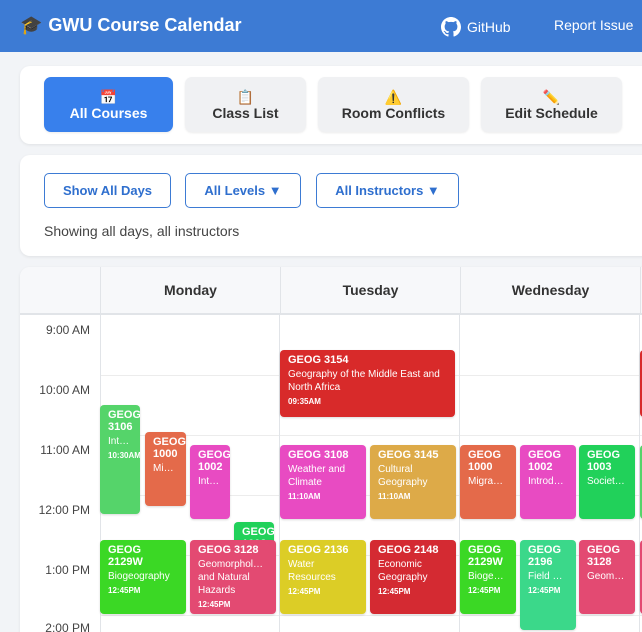  Describe the element at coordinates (550, 290) in the screenshot. I see `day-header-wednesday: Wednesday` at that location.